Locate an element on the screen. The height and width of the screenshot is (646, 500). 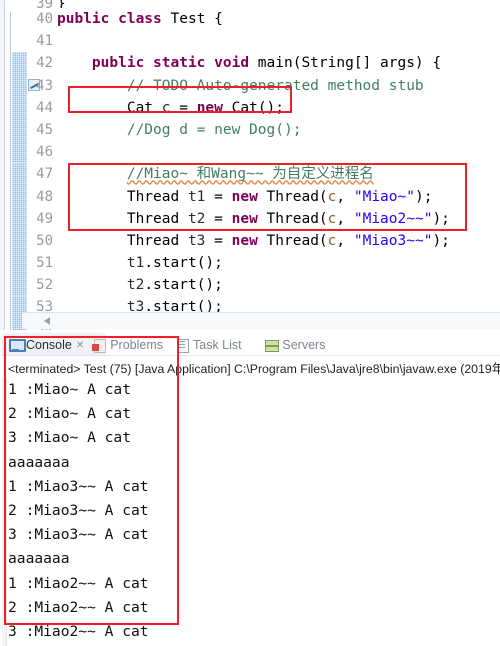
line-number: 52 is located at coordinates (44, 285).